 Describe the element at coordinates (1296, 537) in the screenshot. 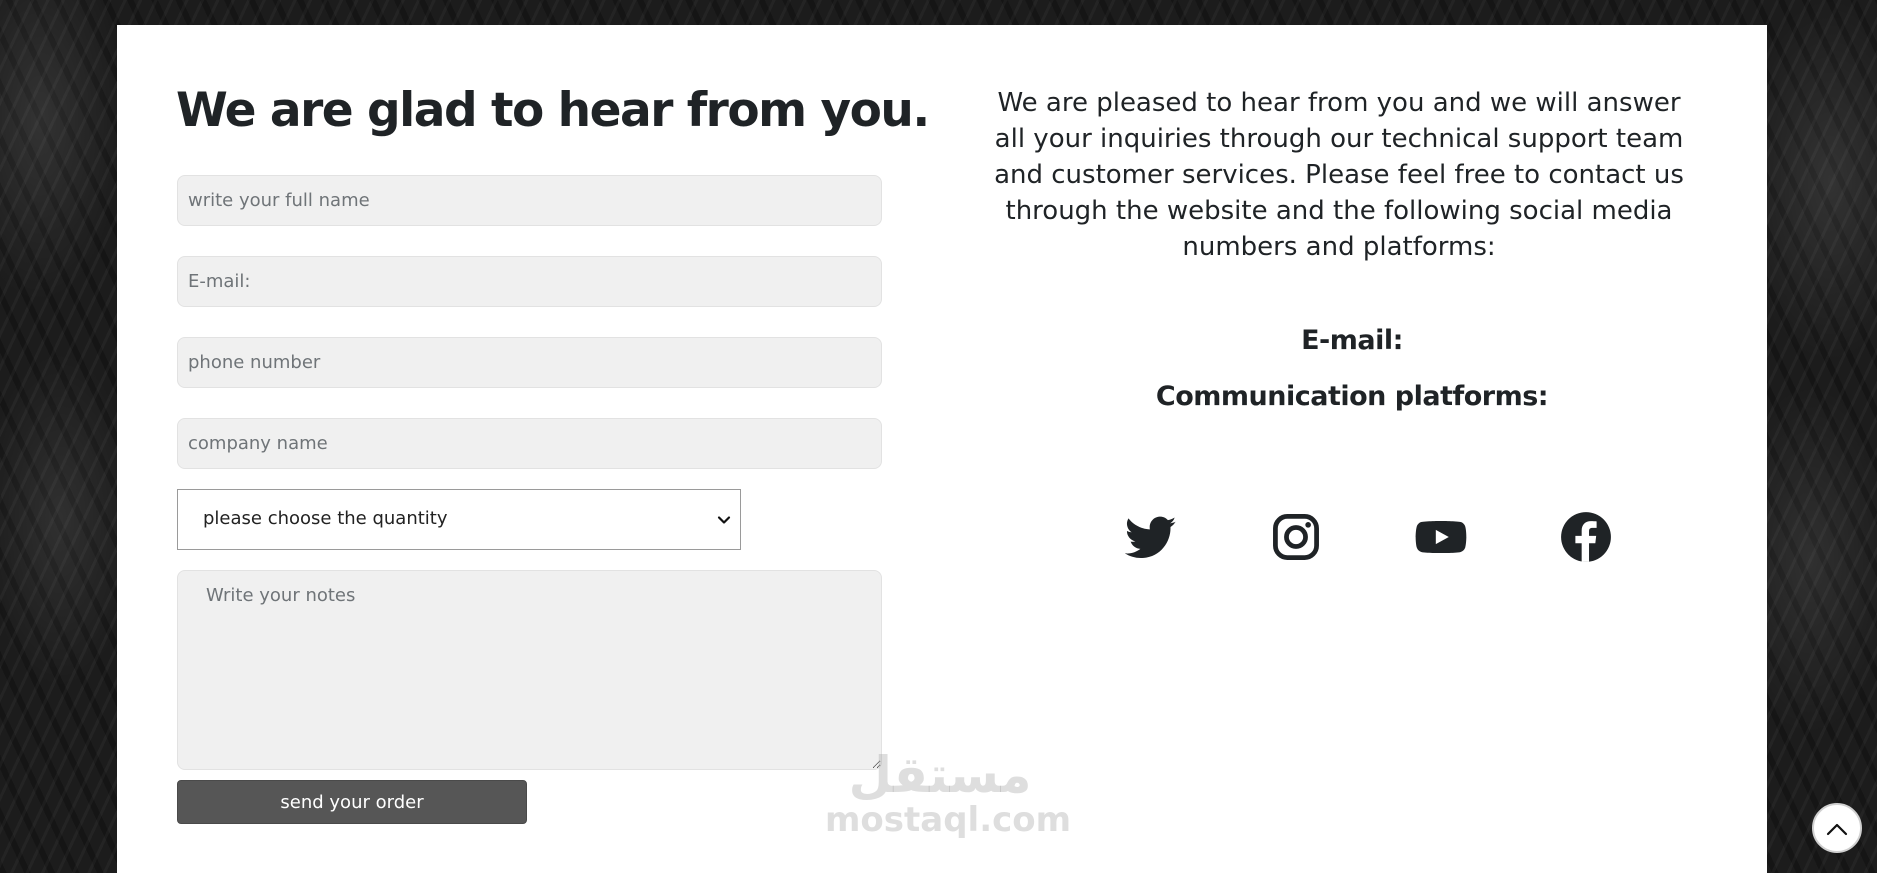

I see `instagram-icon` at that location.